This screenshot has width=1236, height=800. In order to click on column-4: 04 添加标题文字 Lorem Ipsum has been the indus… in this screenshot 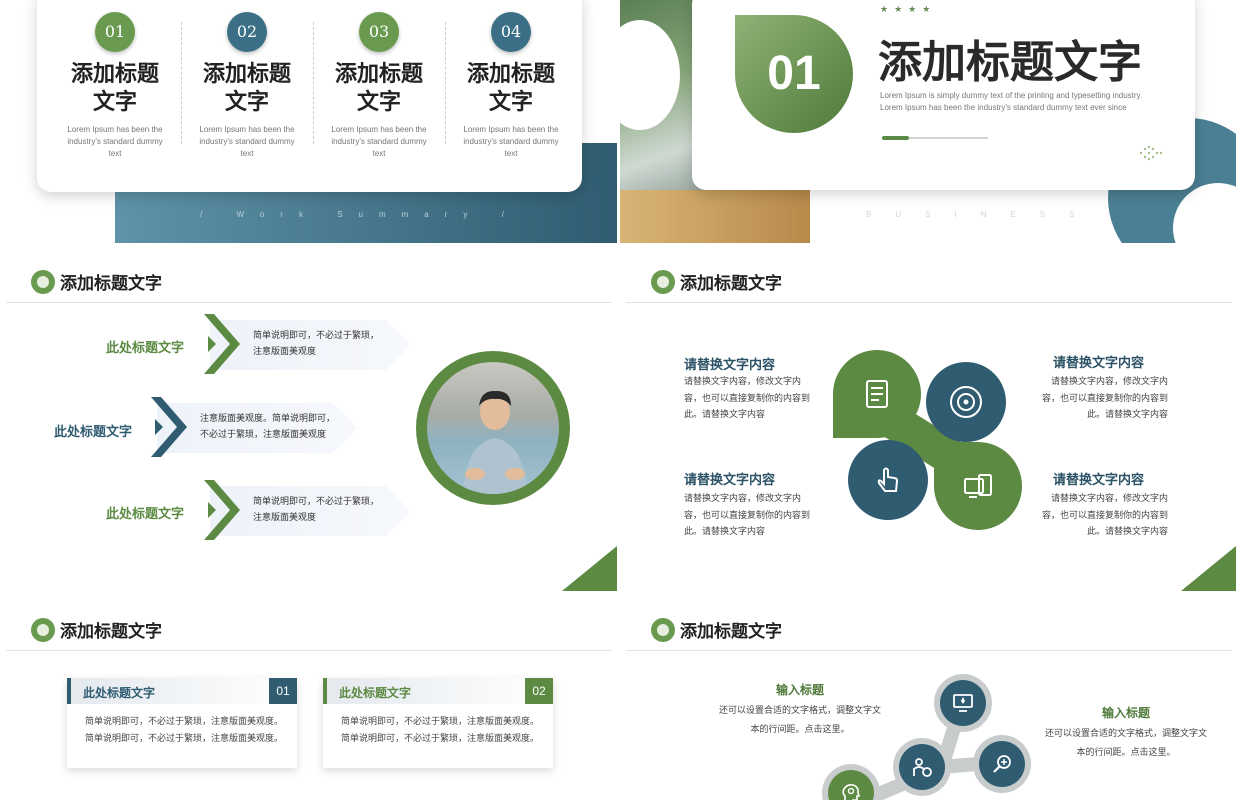, I will do `click(511, 86)`.